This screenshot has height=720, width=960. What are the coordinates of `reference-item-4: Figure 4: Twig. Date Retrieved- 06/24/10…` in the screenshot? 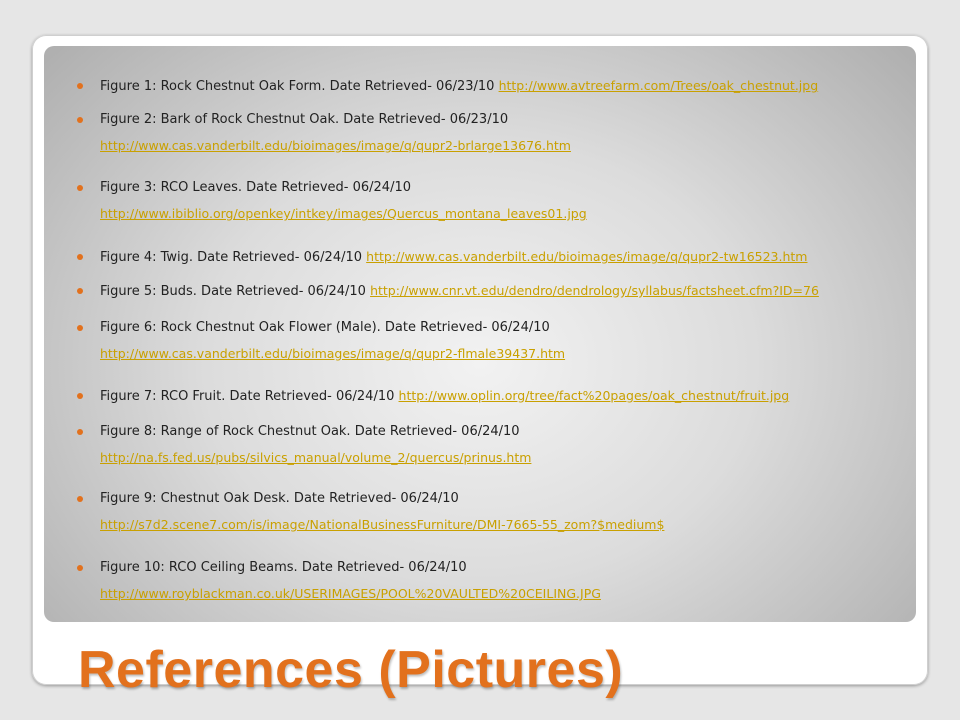 It's located at (488, 257).